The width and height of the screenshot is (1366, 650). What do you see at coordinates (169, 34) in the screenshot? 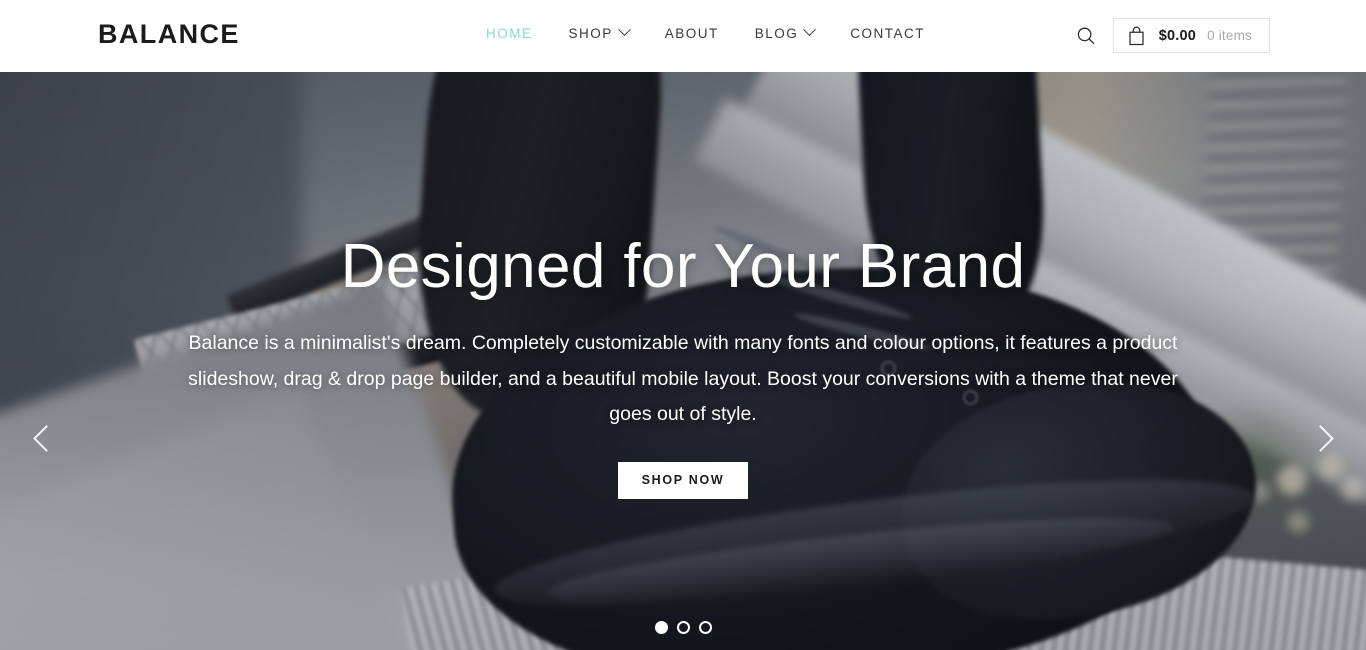
I see `site-logo: BALANCE` at bounding box center [169, 34].